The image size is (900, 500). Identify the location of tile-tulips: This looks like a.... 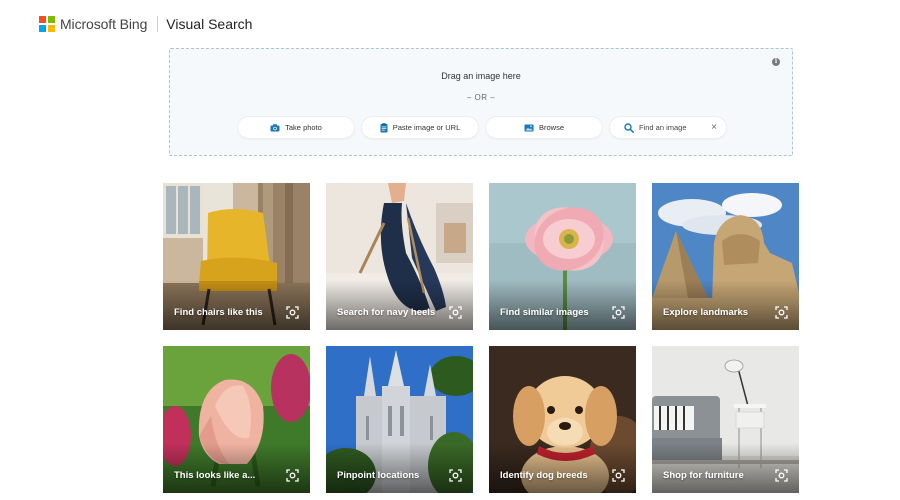
(236, 419).